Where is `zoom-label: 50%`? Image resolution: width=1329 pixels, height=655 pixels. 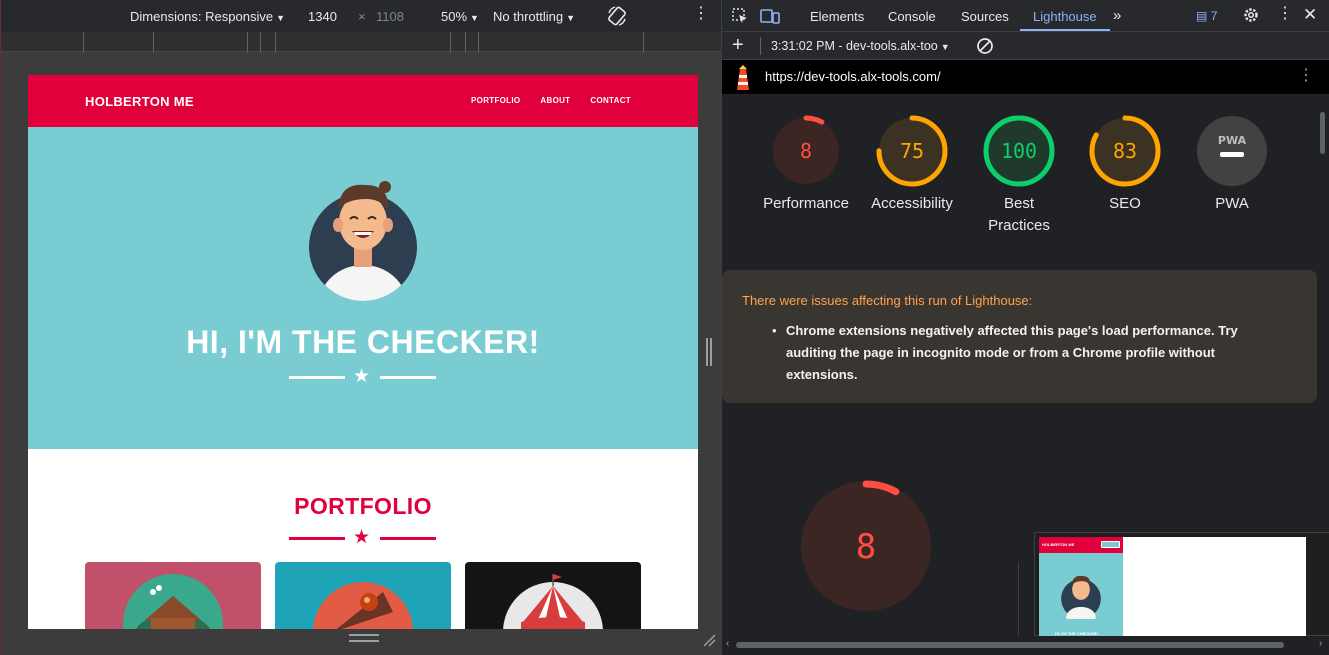 zoom-label: 50% is located at coordinates (454, 16).